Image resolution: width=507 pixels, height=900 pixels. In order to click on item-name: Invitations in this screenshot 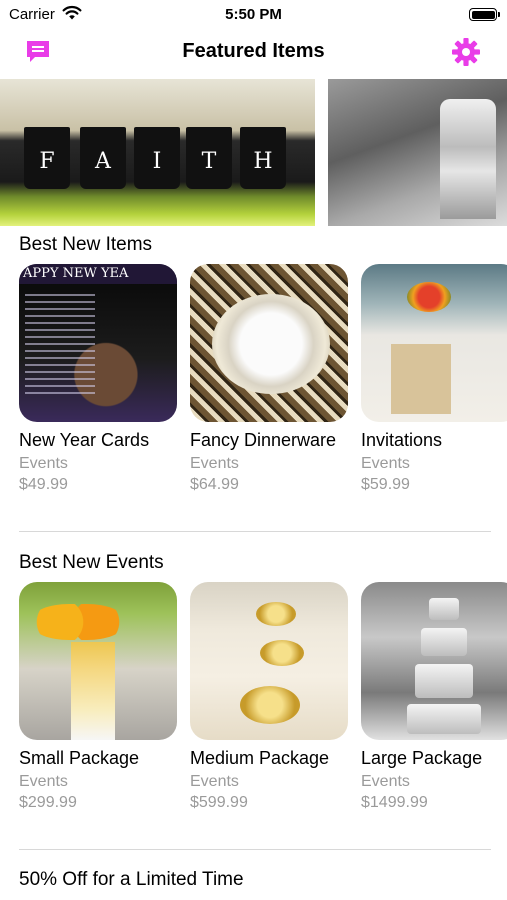, I will do `click(402, 440)`.